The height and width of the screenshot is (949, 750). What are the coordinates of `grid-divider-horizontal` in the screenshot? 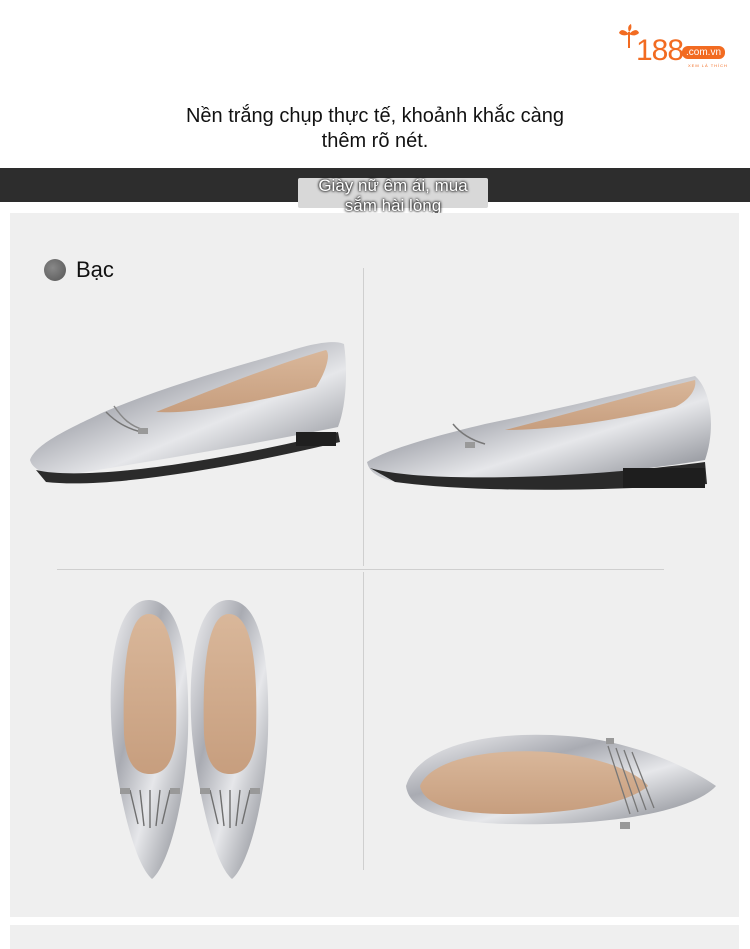 It's located at (360, 569).